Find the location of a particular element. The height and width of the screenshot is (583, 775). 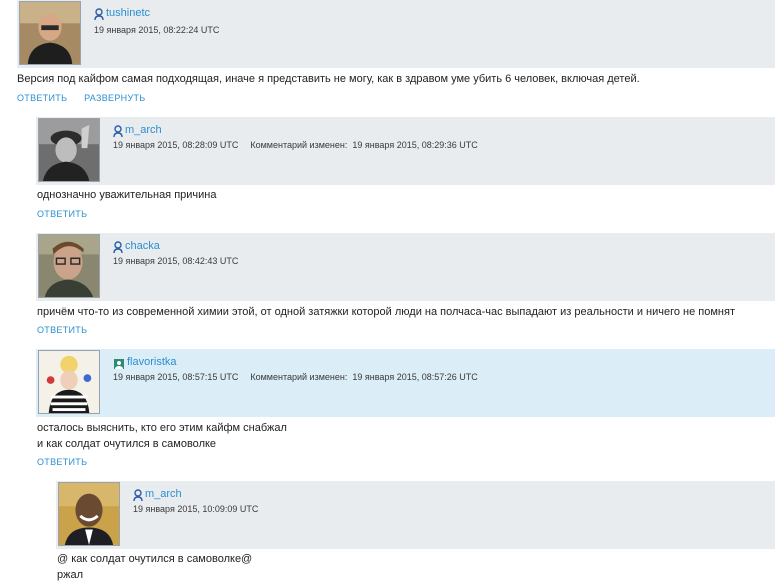

comment-meta: 19 января 2015, 08:22:24 UTC is located at coordinates (156, 30).